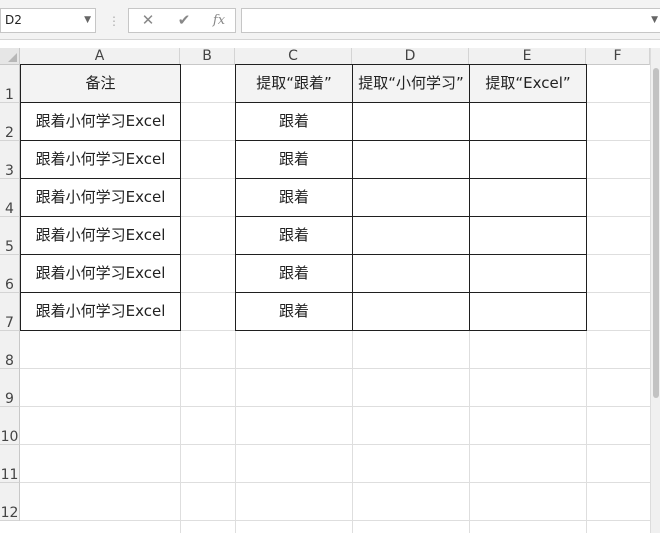 The image size is (660, 533). Describe the element at coordinates (294, 197) in the screenshot. I see `cell-c4: 跟着` at that location.